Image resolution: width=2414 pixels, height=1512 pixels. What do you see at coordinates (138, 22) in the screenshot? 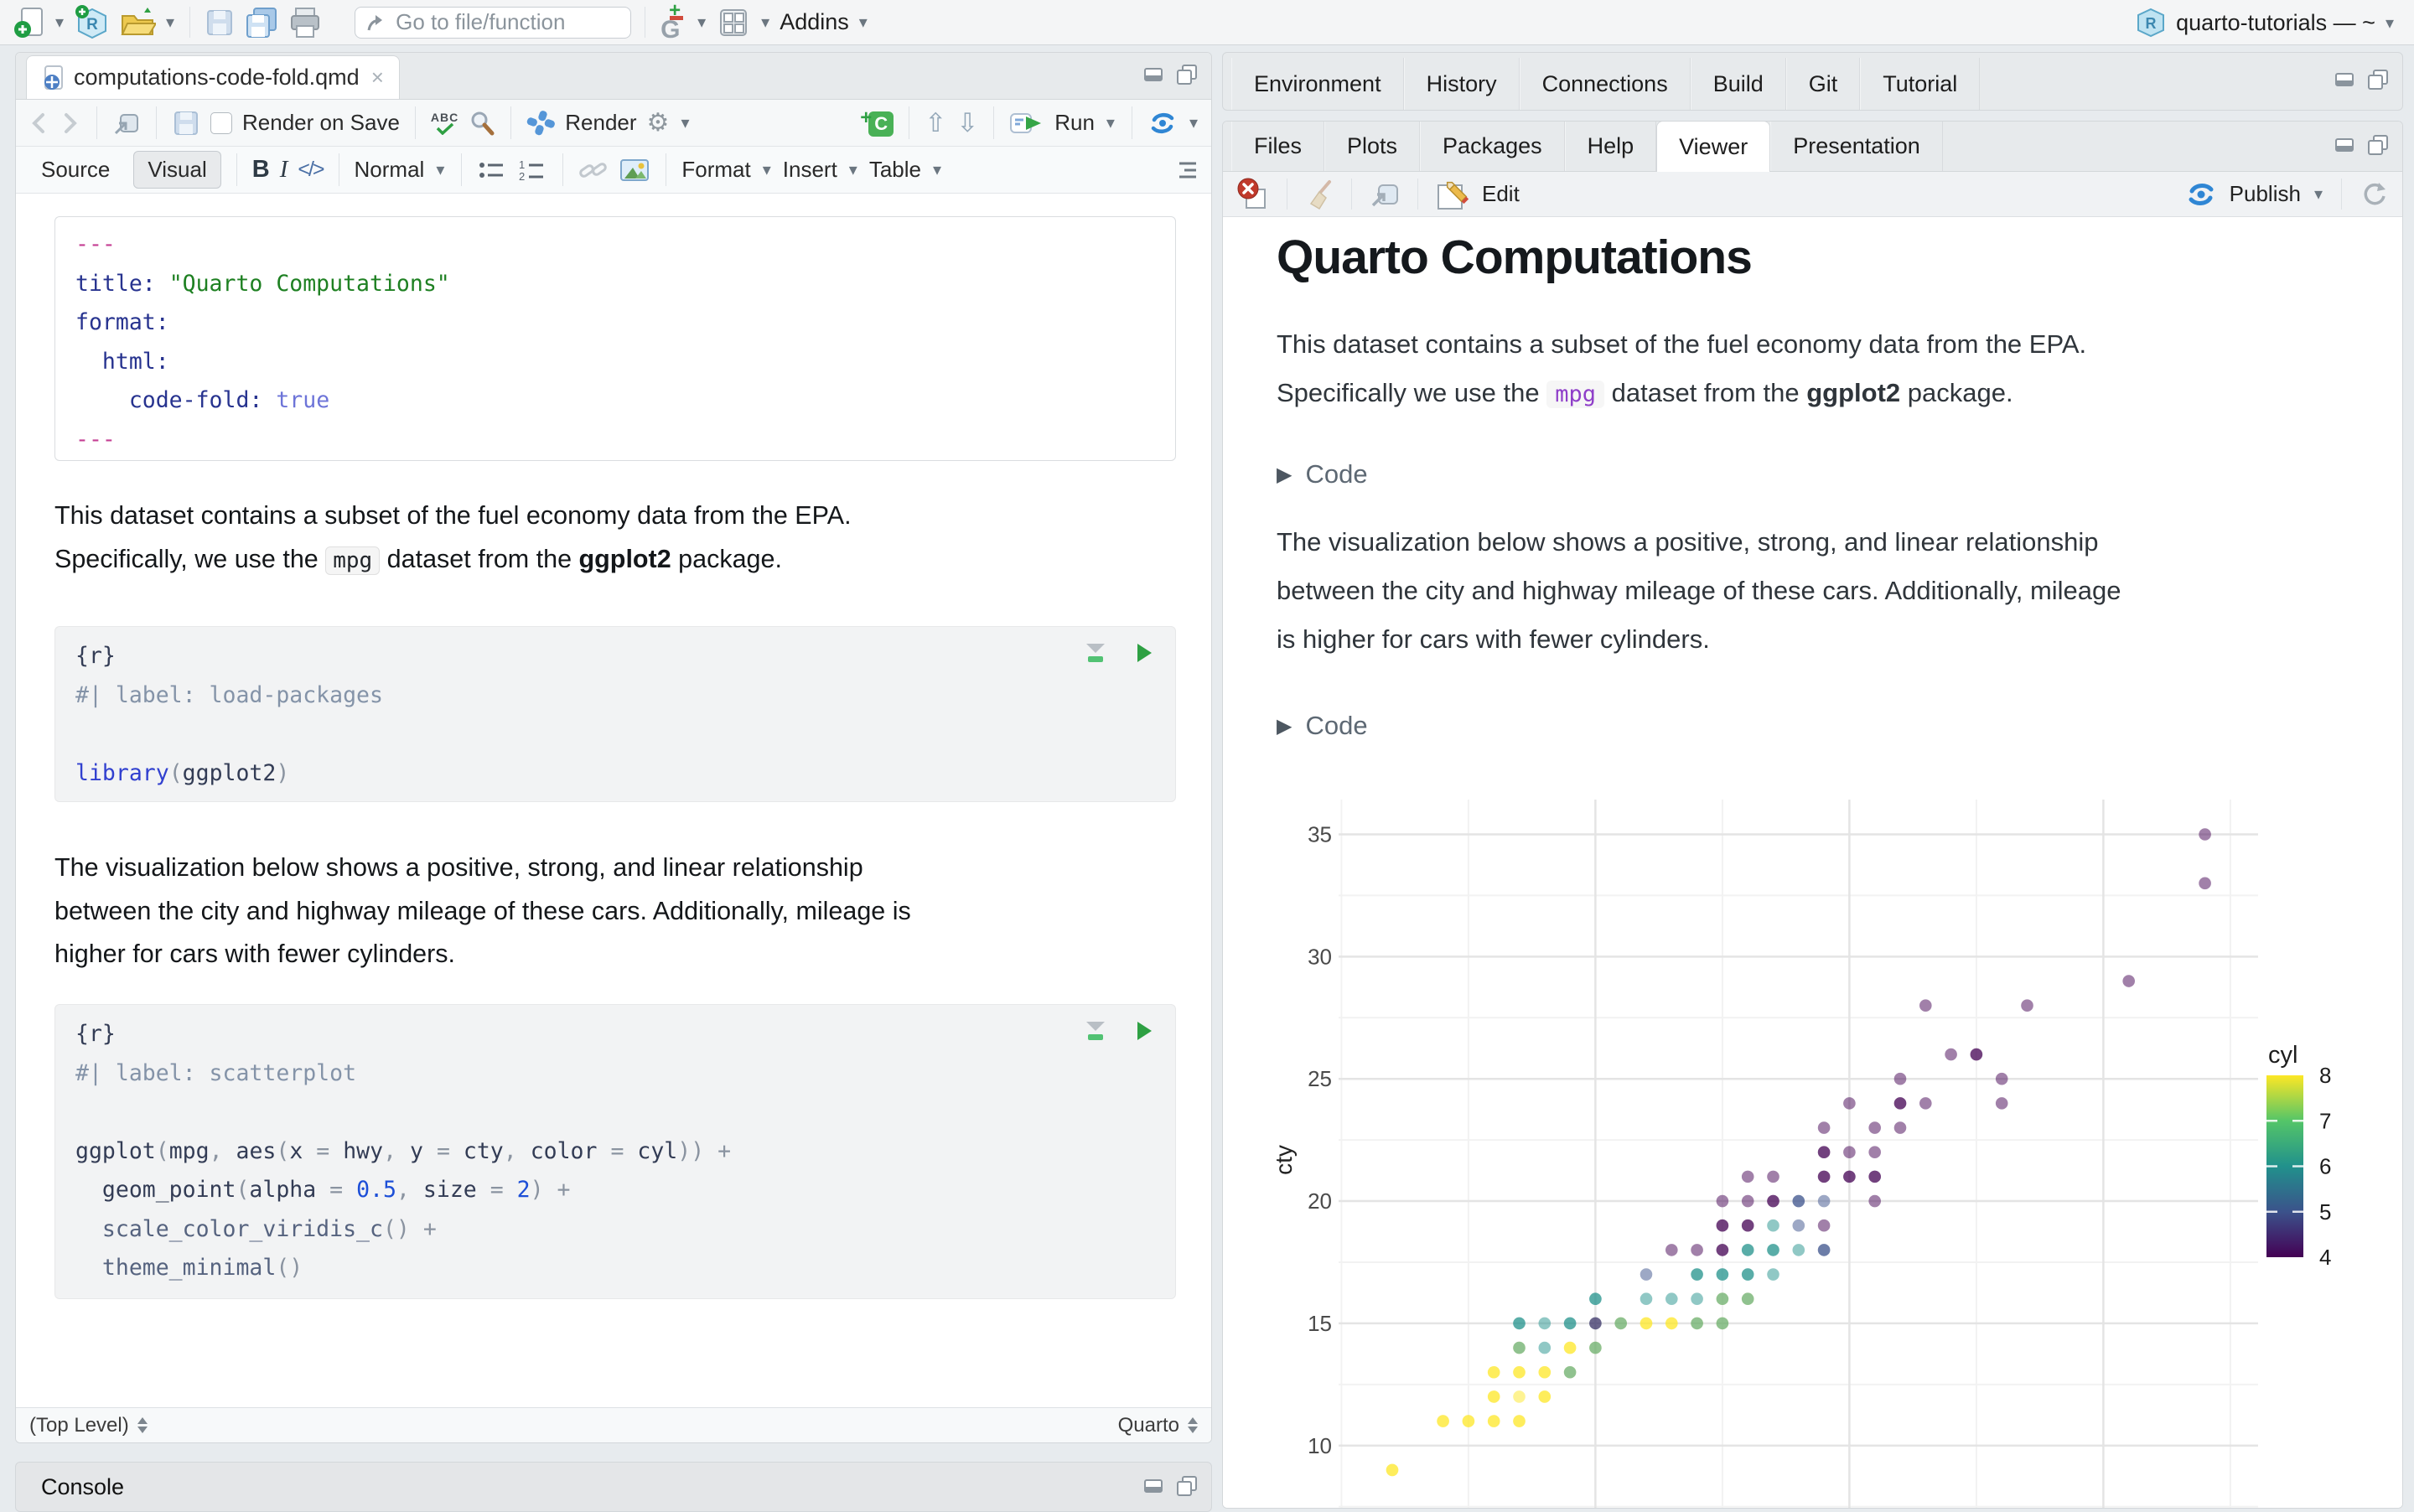
I see `open-file-icon` at bounding box center [138, 22].